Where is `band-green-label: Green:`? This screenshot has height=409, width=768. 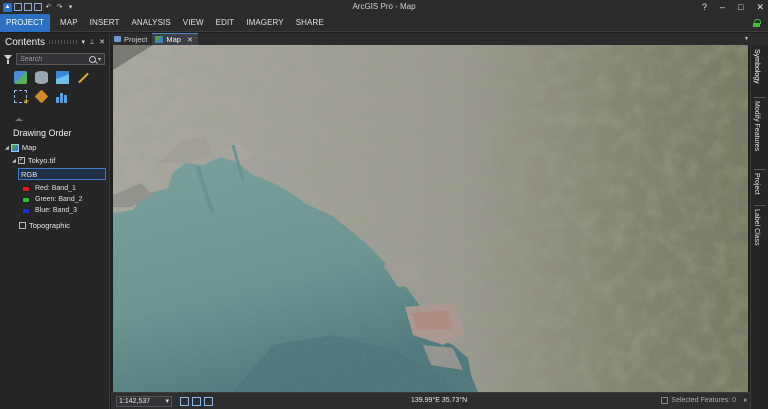
band-green-label: Green: is located at coordinates (46, 199).